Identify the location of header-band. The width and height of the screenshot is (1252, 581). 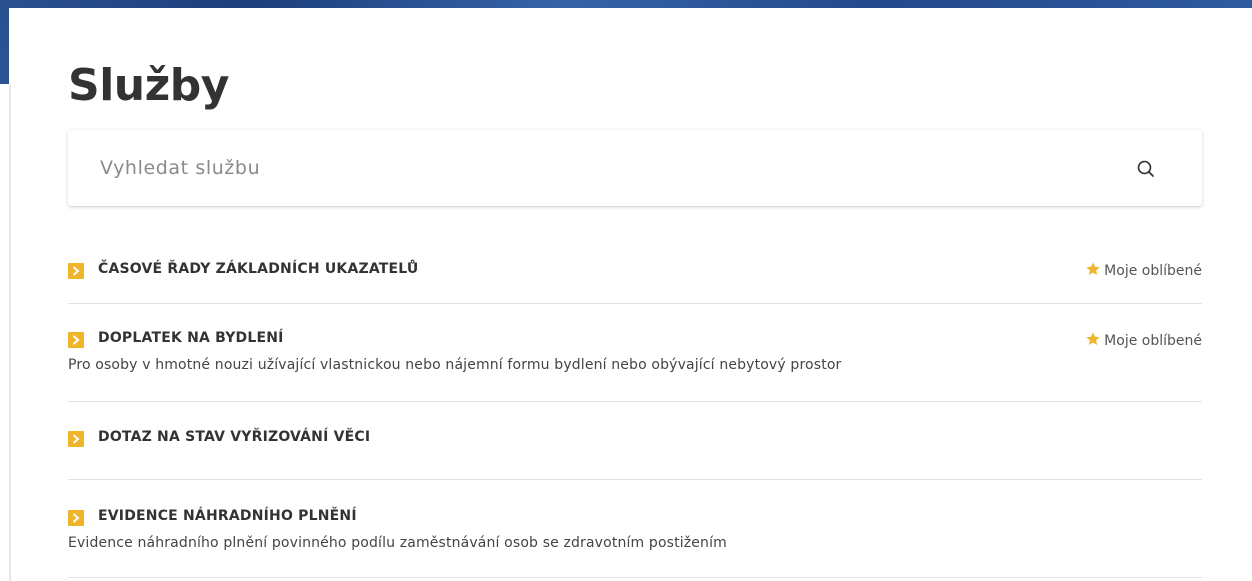
(626, 4).